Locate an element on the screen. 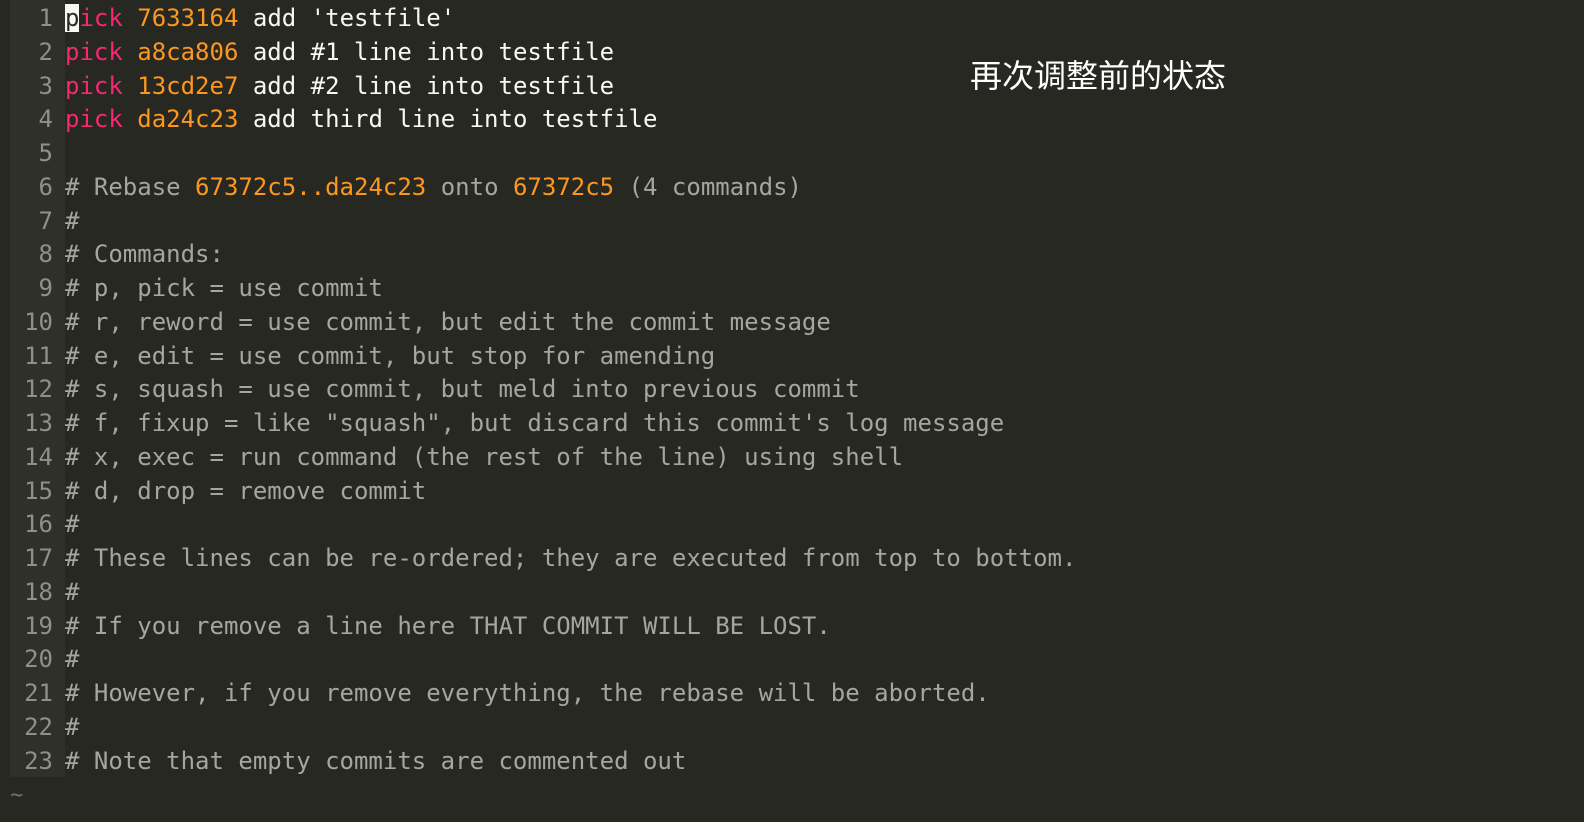  editor-line: 18 # is located at coordinates (710, 593).